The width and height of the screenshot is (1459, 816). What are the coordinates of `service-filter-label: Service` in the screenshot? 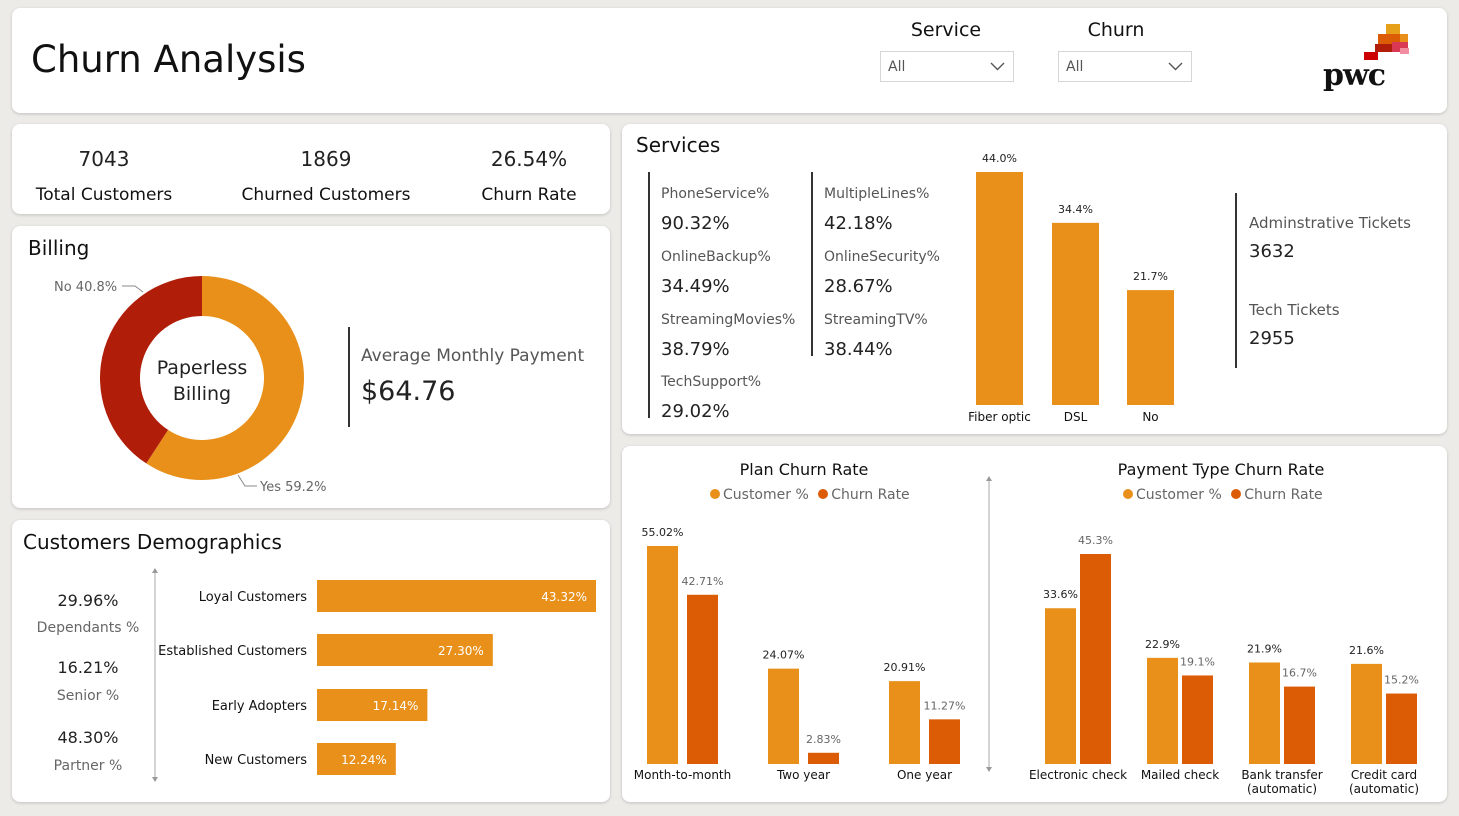 It's located at (946, 30).